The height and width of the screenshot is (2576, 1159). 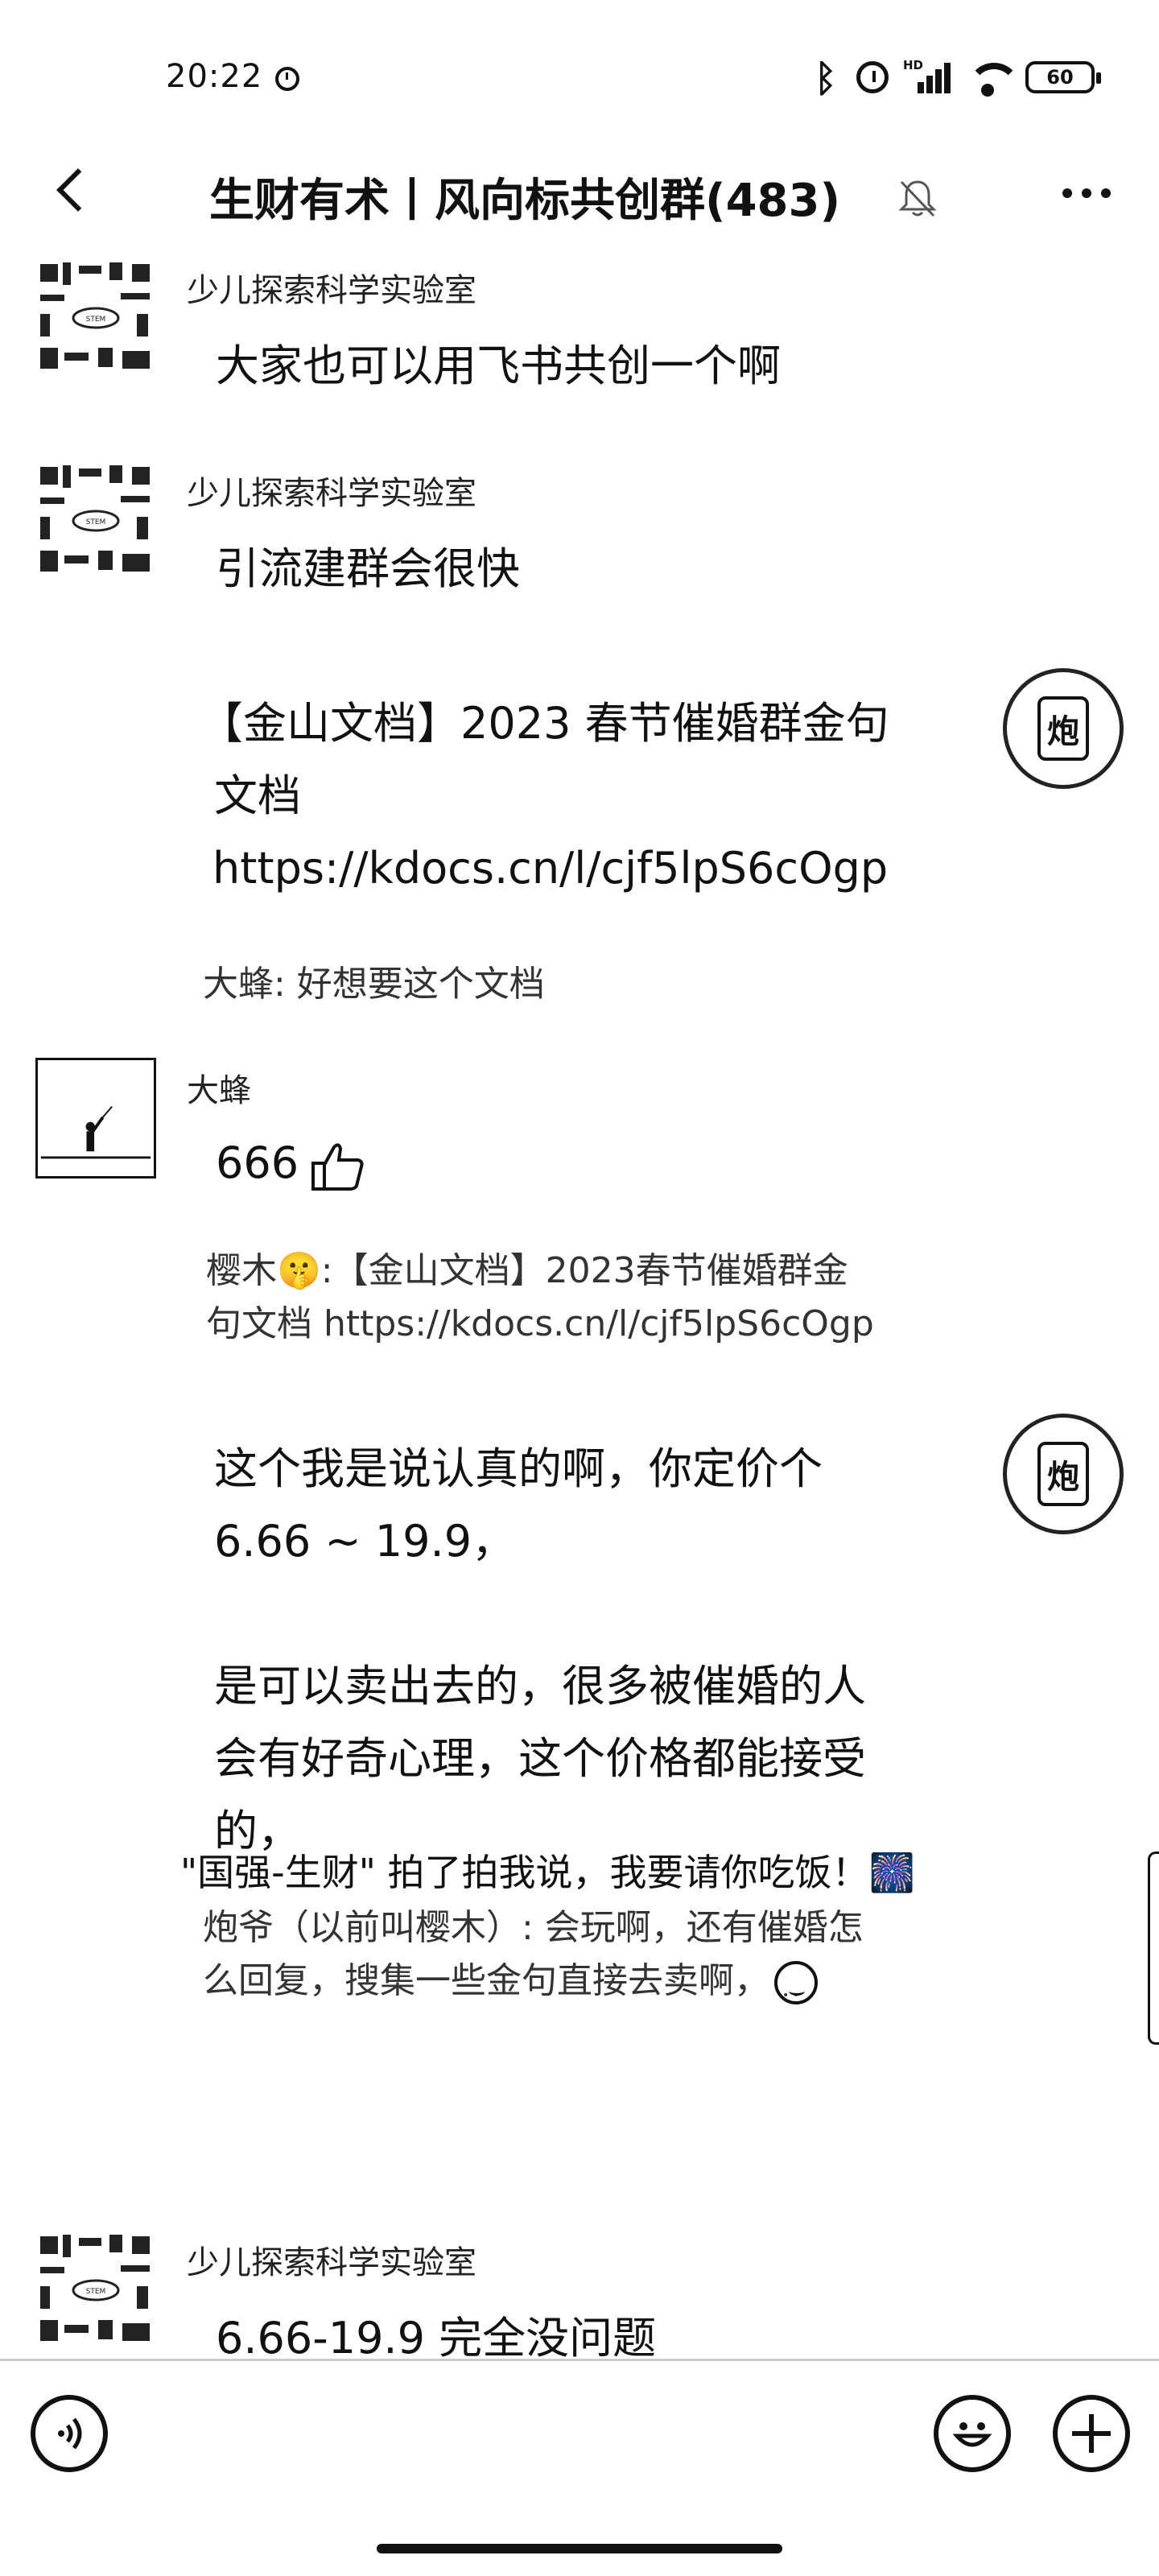 What do you see at coordinates (214, 76) in the screenshot?
I see `status-time: 20:22` at bounding box center [214, 76].